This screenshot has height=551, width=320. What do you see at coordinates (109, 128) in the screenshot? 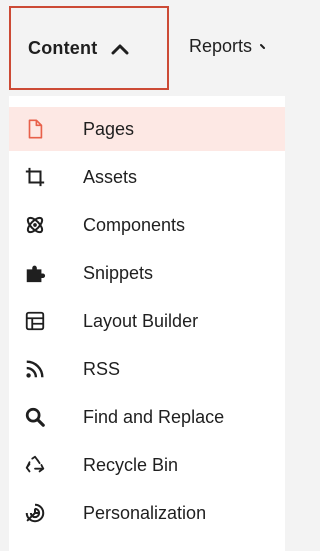
I see `menu-item-label: Pages` at bounding box center [109, 128].